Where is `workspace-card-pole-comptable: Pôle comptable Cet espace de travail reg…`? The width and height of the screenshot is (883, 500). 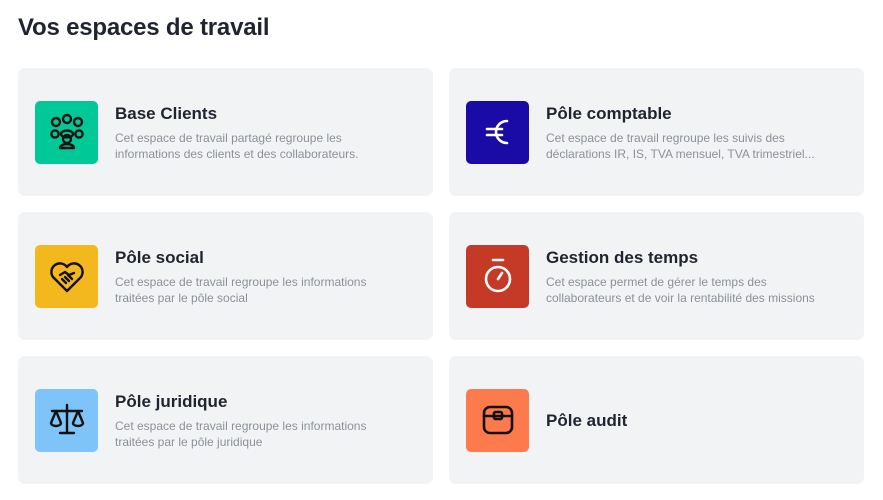 workspace-card-pole-comptable: Pôle comptable Cet espace de travail reg… is located at coordinates (656, 132).